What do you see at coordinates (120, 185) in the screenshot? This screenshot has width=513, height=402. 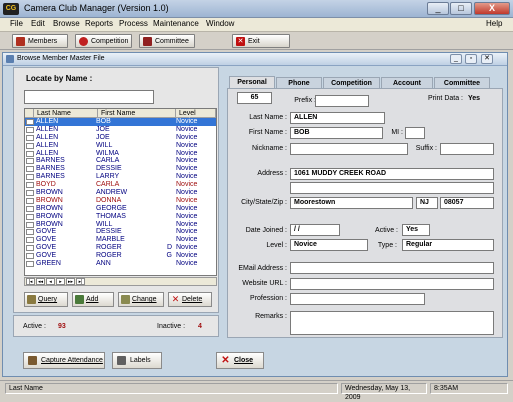 I see `table-row: BOYD CARLA Novice` at bounding box center [120, 185].